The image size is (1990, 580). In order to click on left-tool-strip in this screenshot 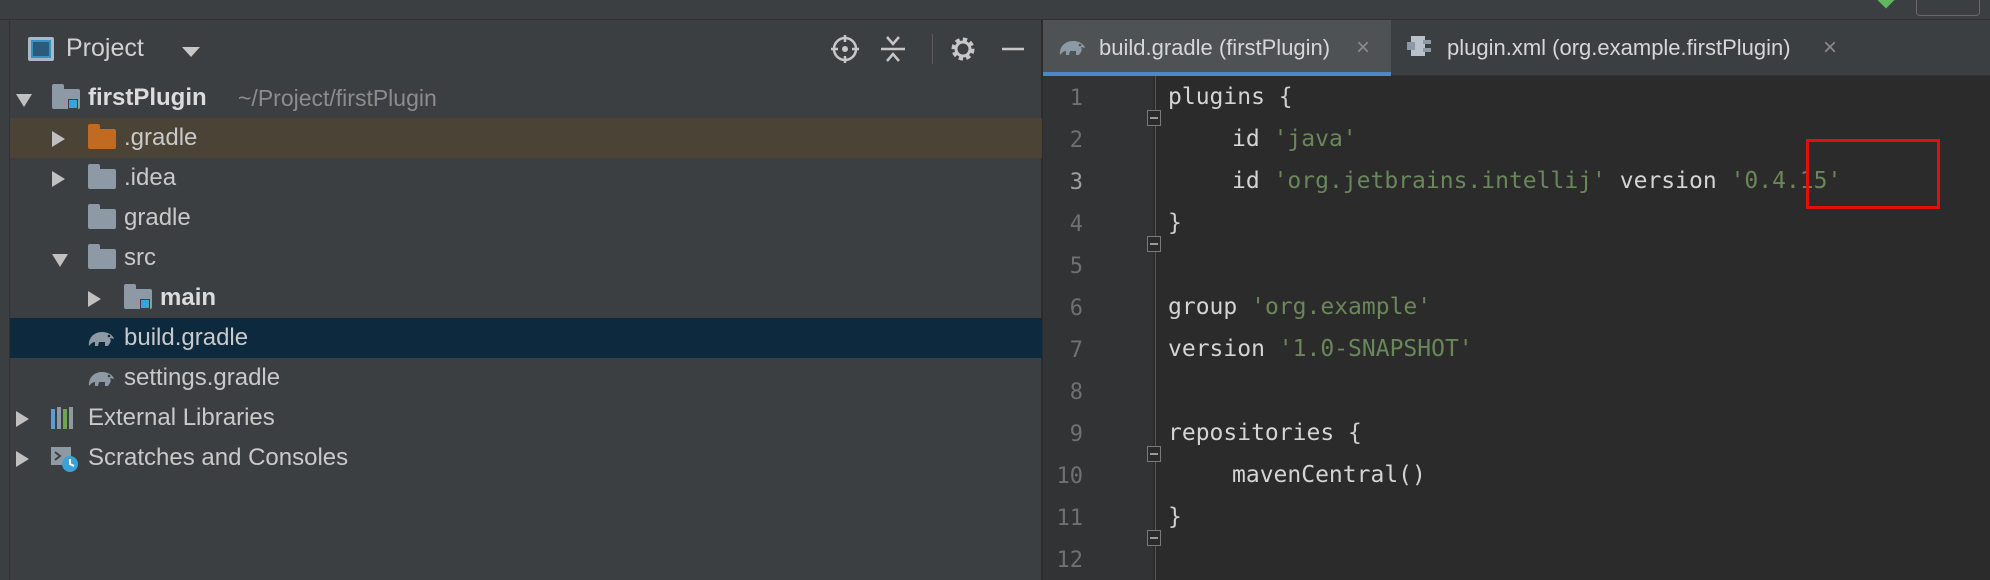, I will do `click(5, 300)`.